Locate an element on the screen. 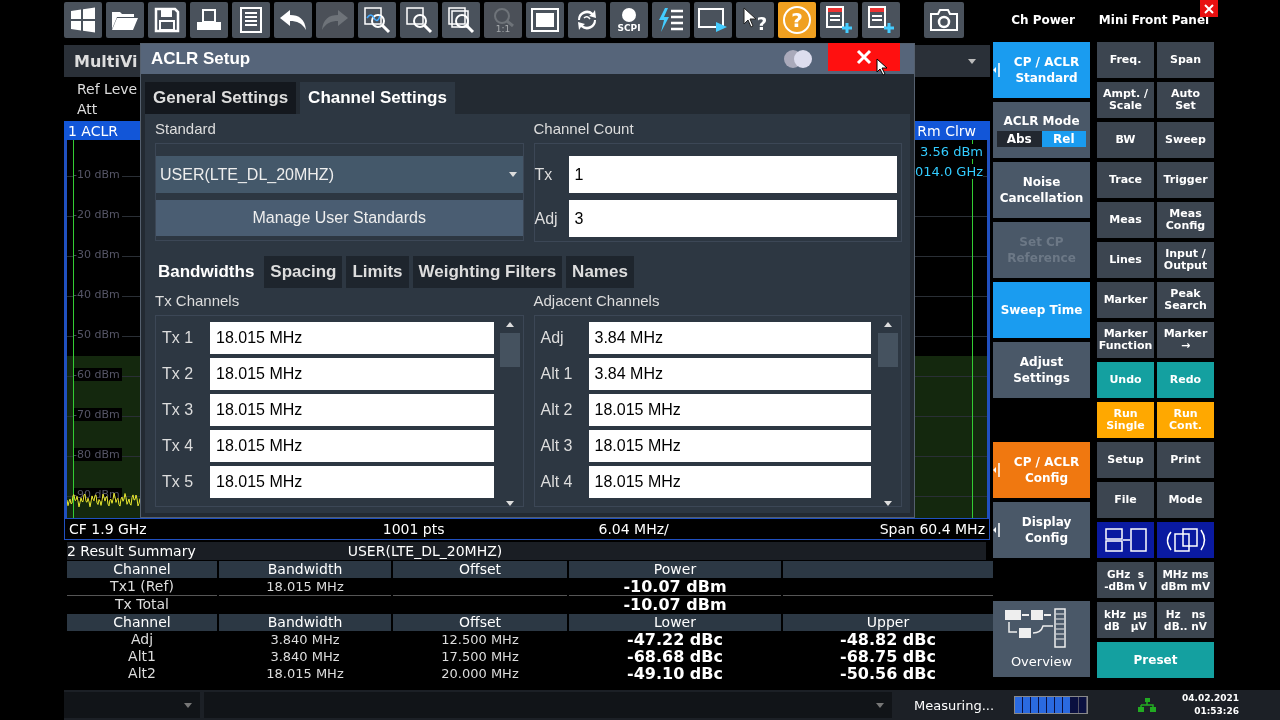 This screenshot has height=720, width=1280. transparency-toggle-icon is located at coordinates (798, 59).